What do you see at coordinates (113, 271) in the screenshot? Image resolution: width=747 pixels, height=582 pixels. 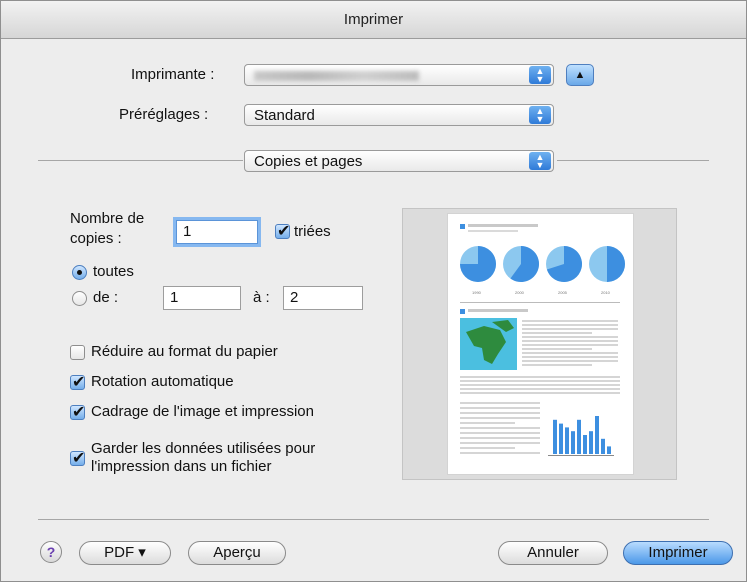 I see `pages-all-label: toutes` at bounding box center [113, 271].